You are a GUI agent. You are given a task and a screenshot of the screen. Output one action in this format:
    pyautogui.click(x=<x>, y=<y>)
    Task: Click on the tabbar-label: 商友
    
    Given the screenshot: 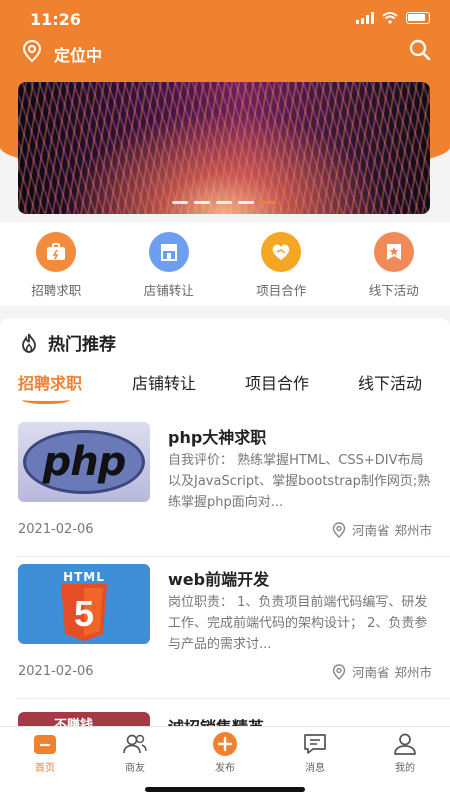 What is the action you would take?
    pyautogui.click(x=135, y=768)
    